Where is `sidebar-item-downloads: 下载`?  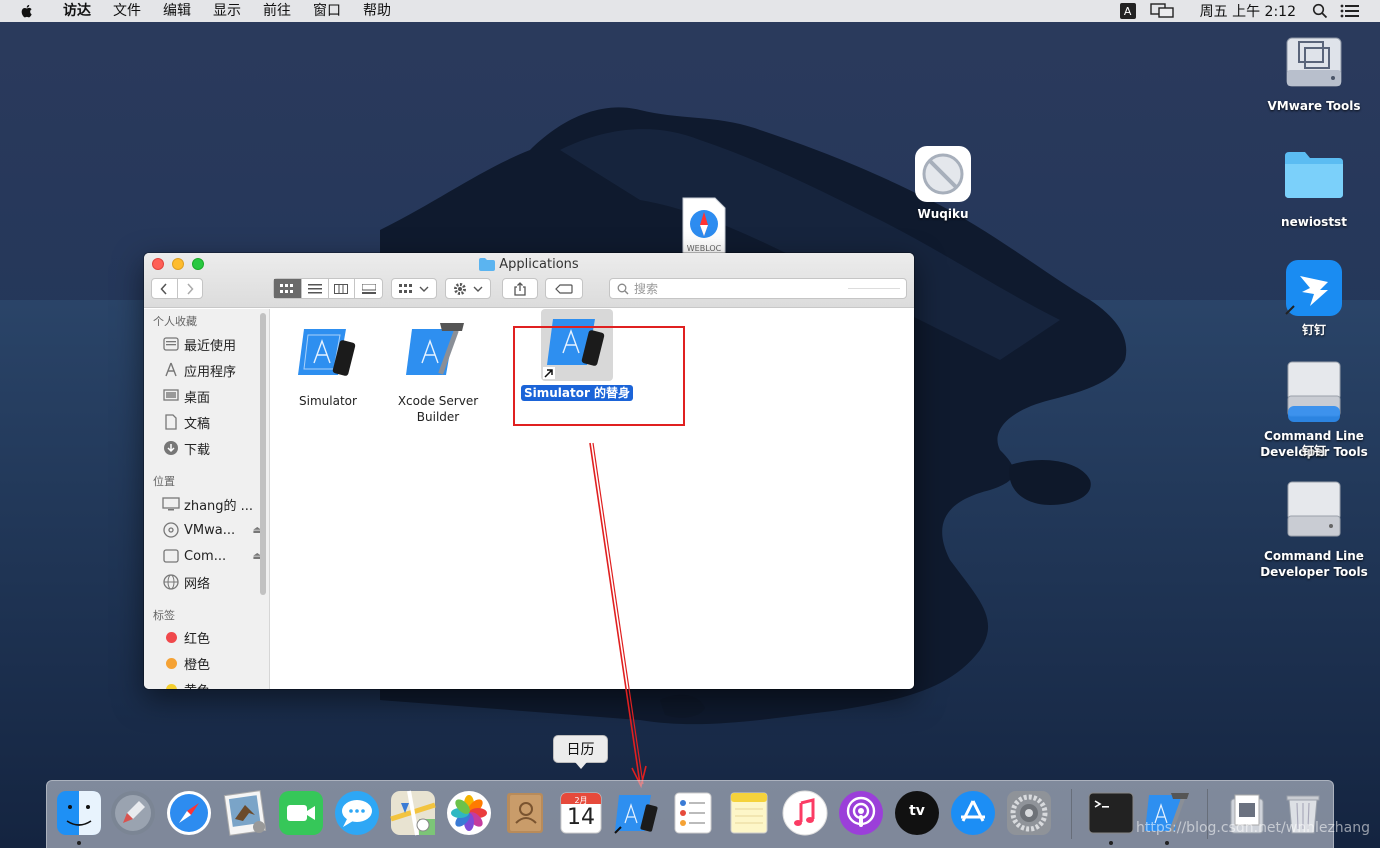
sidebar-item-downloads: 下载 is located at coordinates (215, 448).